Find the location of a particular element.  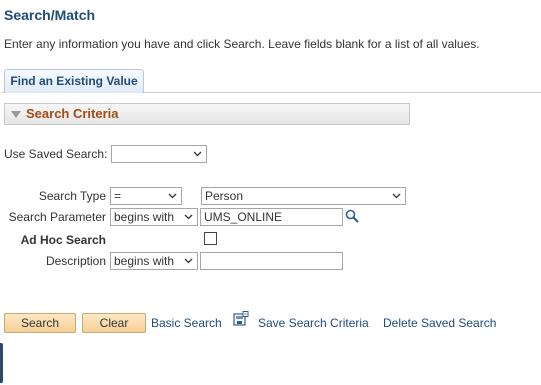

saved-search-label: Use Saved Search: is located at coordinates (56, 154).